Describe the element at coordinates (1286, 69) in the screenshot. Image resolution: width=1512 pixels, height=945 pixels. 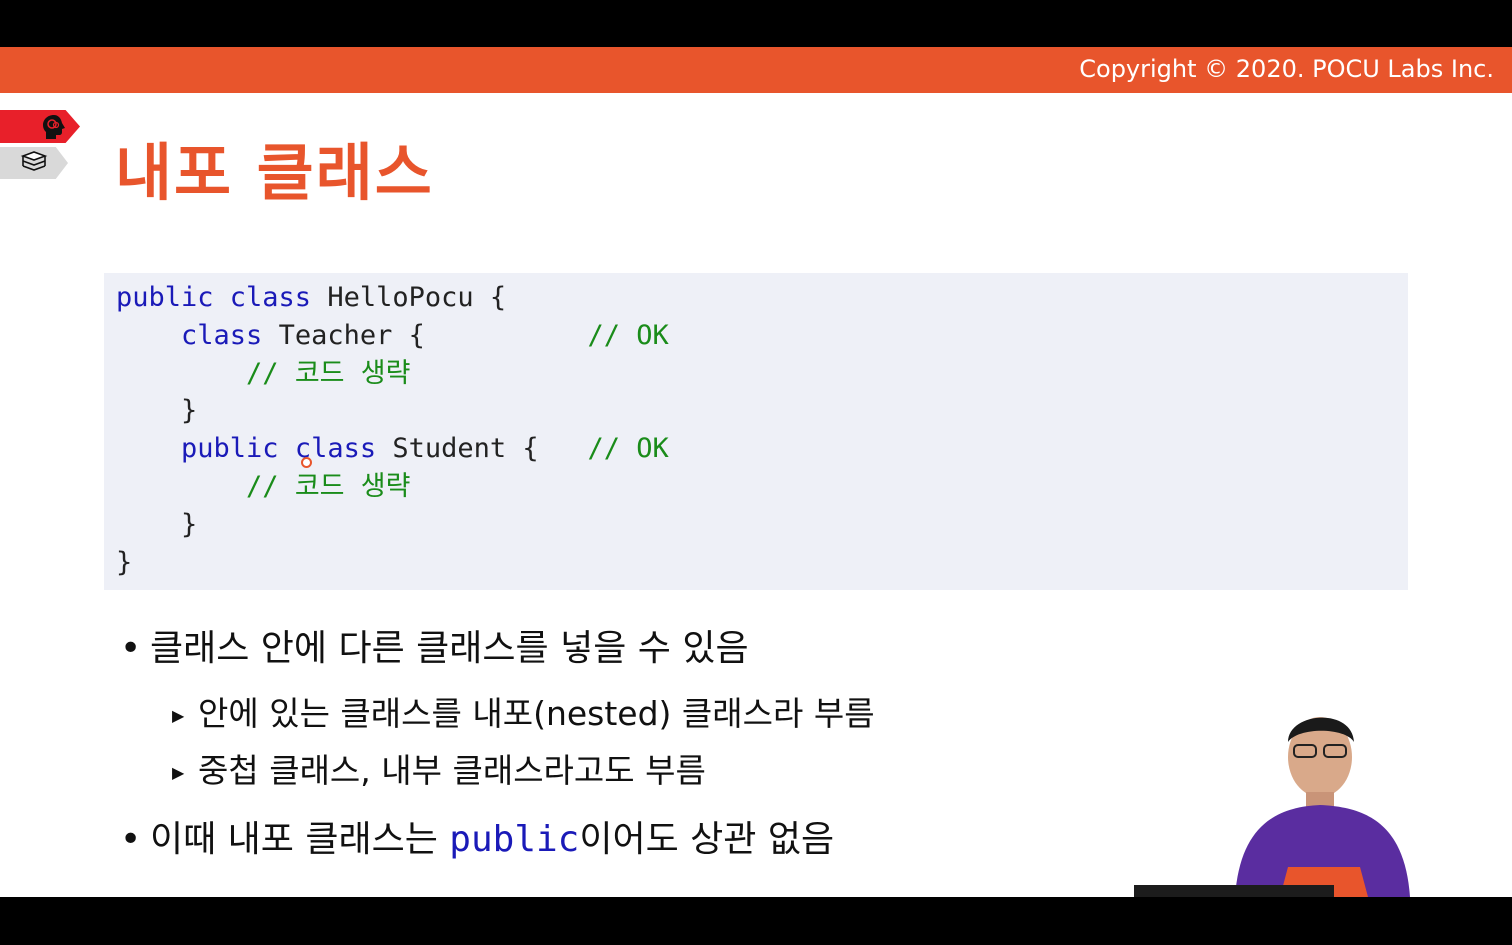
I see `copyright-text: Copyright © 2020. POCU Labs Inc.` at that location.